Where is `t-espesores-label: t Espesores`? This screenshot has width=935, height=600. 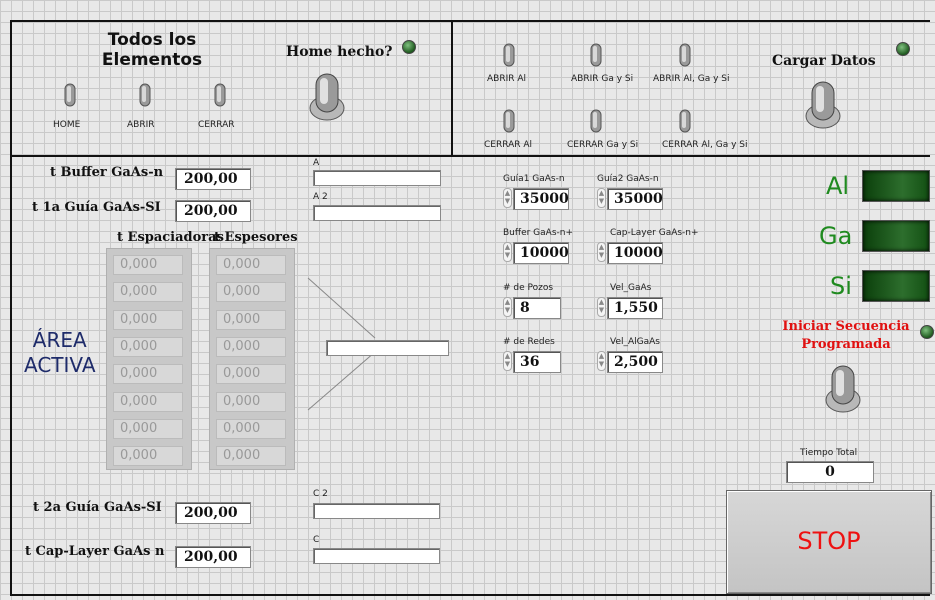 t-espesores-label: t Espesores is located at coordinates (256, 237).